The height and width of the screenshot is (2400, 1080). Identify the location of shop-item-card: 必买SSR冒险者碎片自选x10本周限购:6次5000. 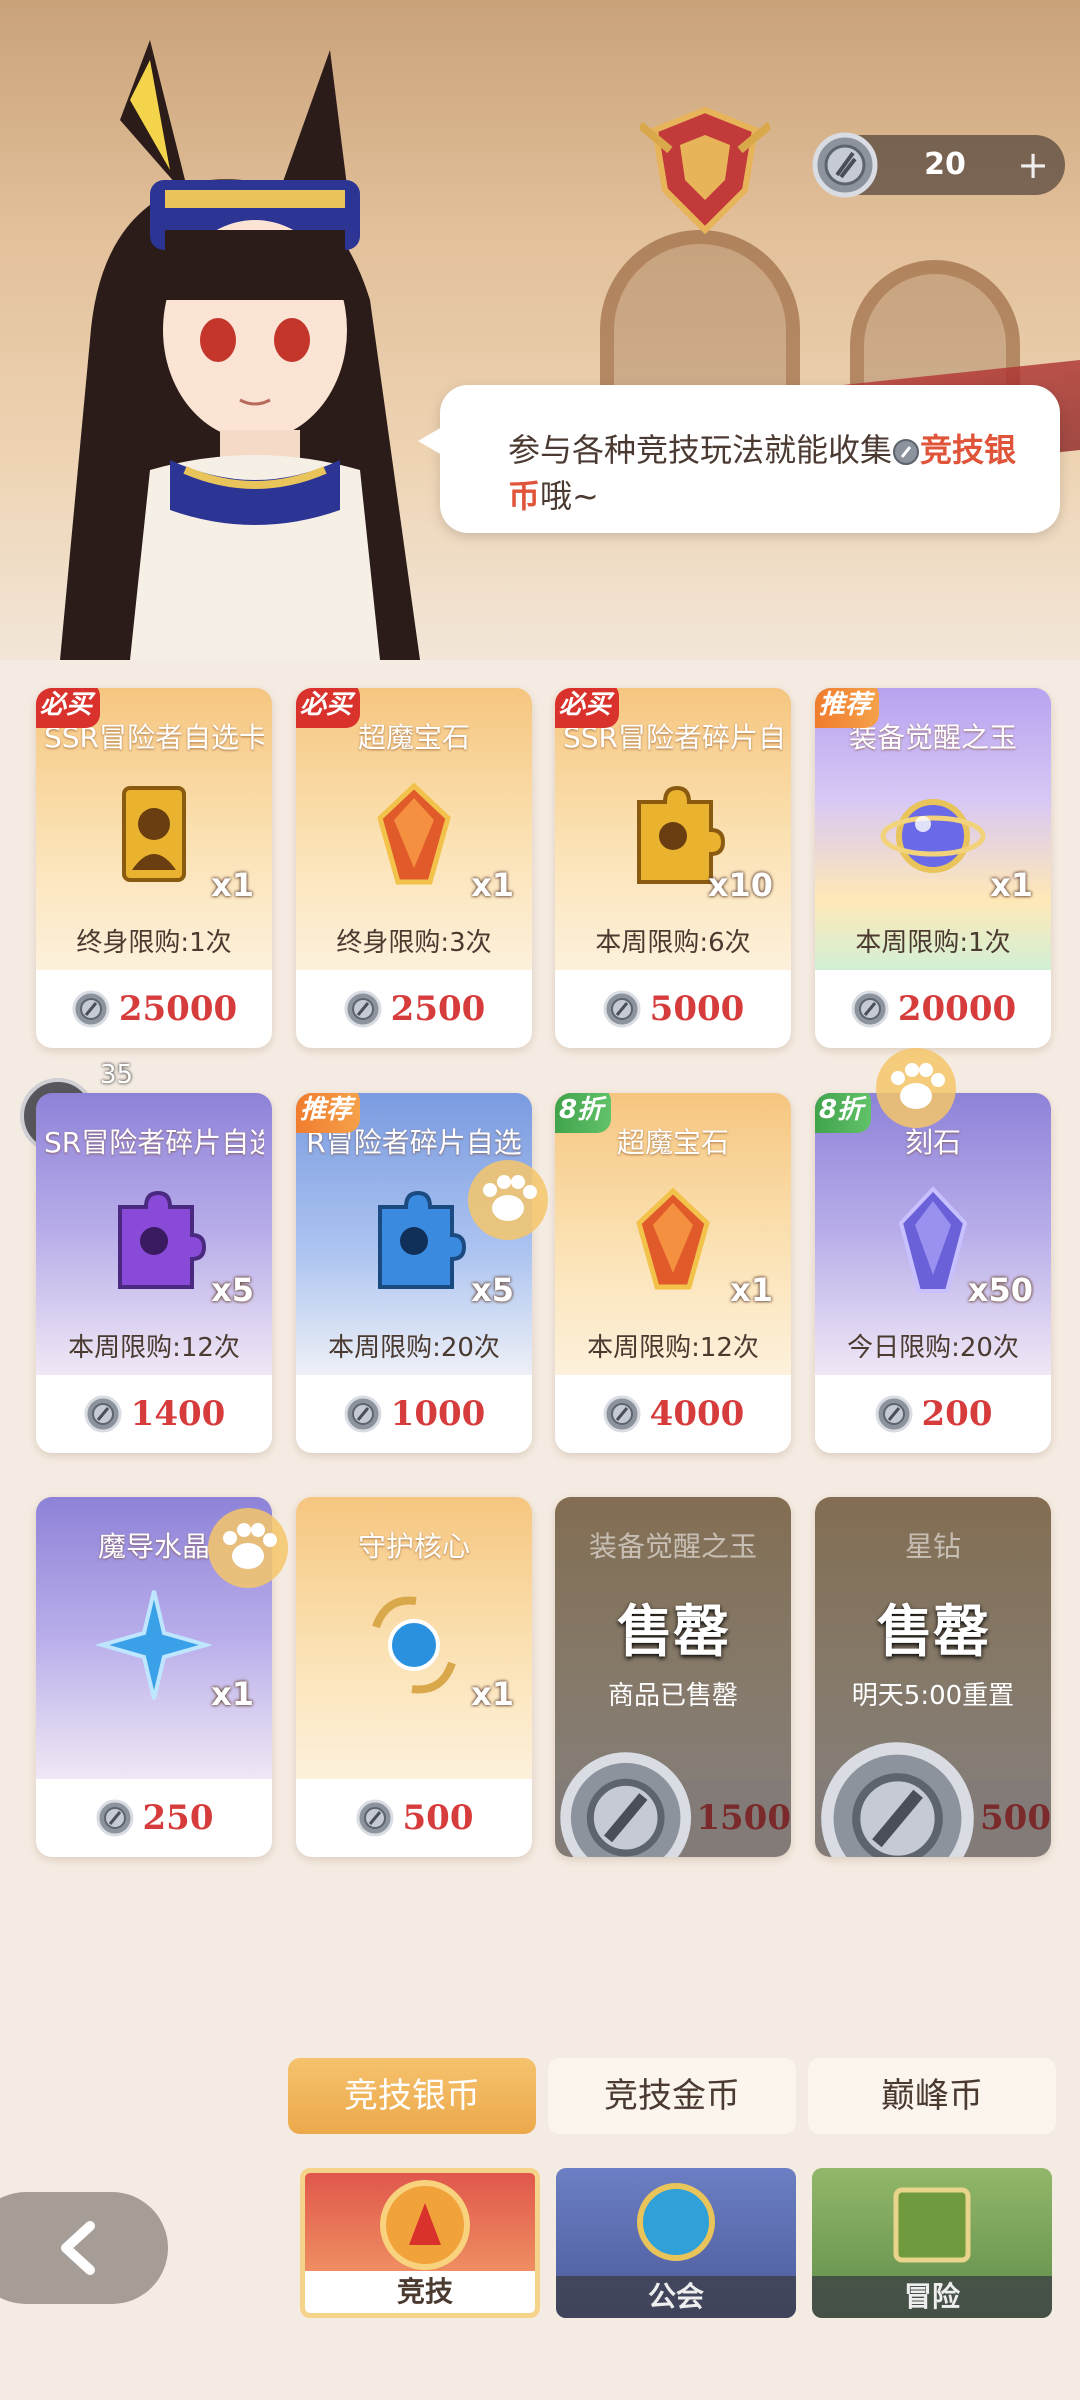
(673, 868).